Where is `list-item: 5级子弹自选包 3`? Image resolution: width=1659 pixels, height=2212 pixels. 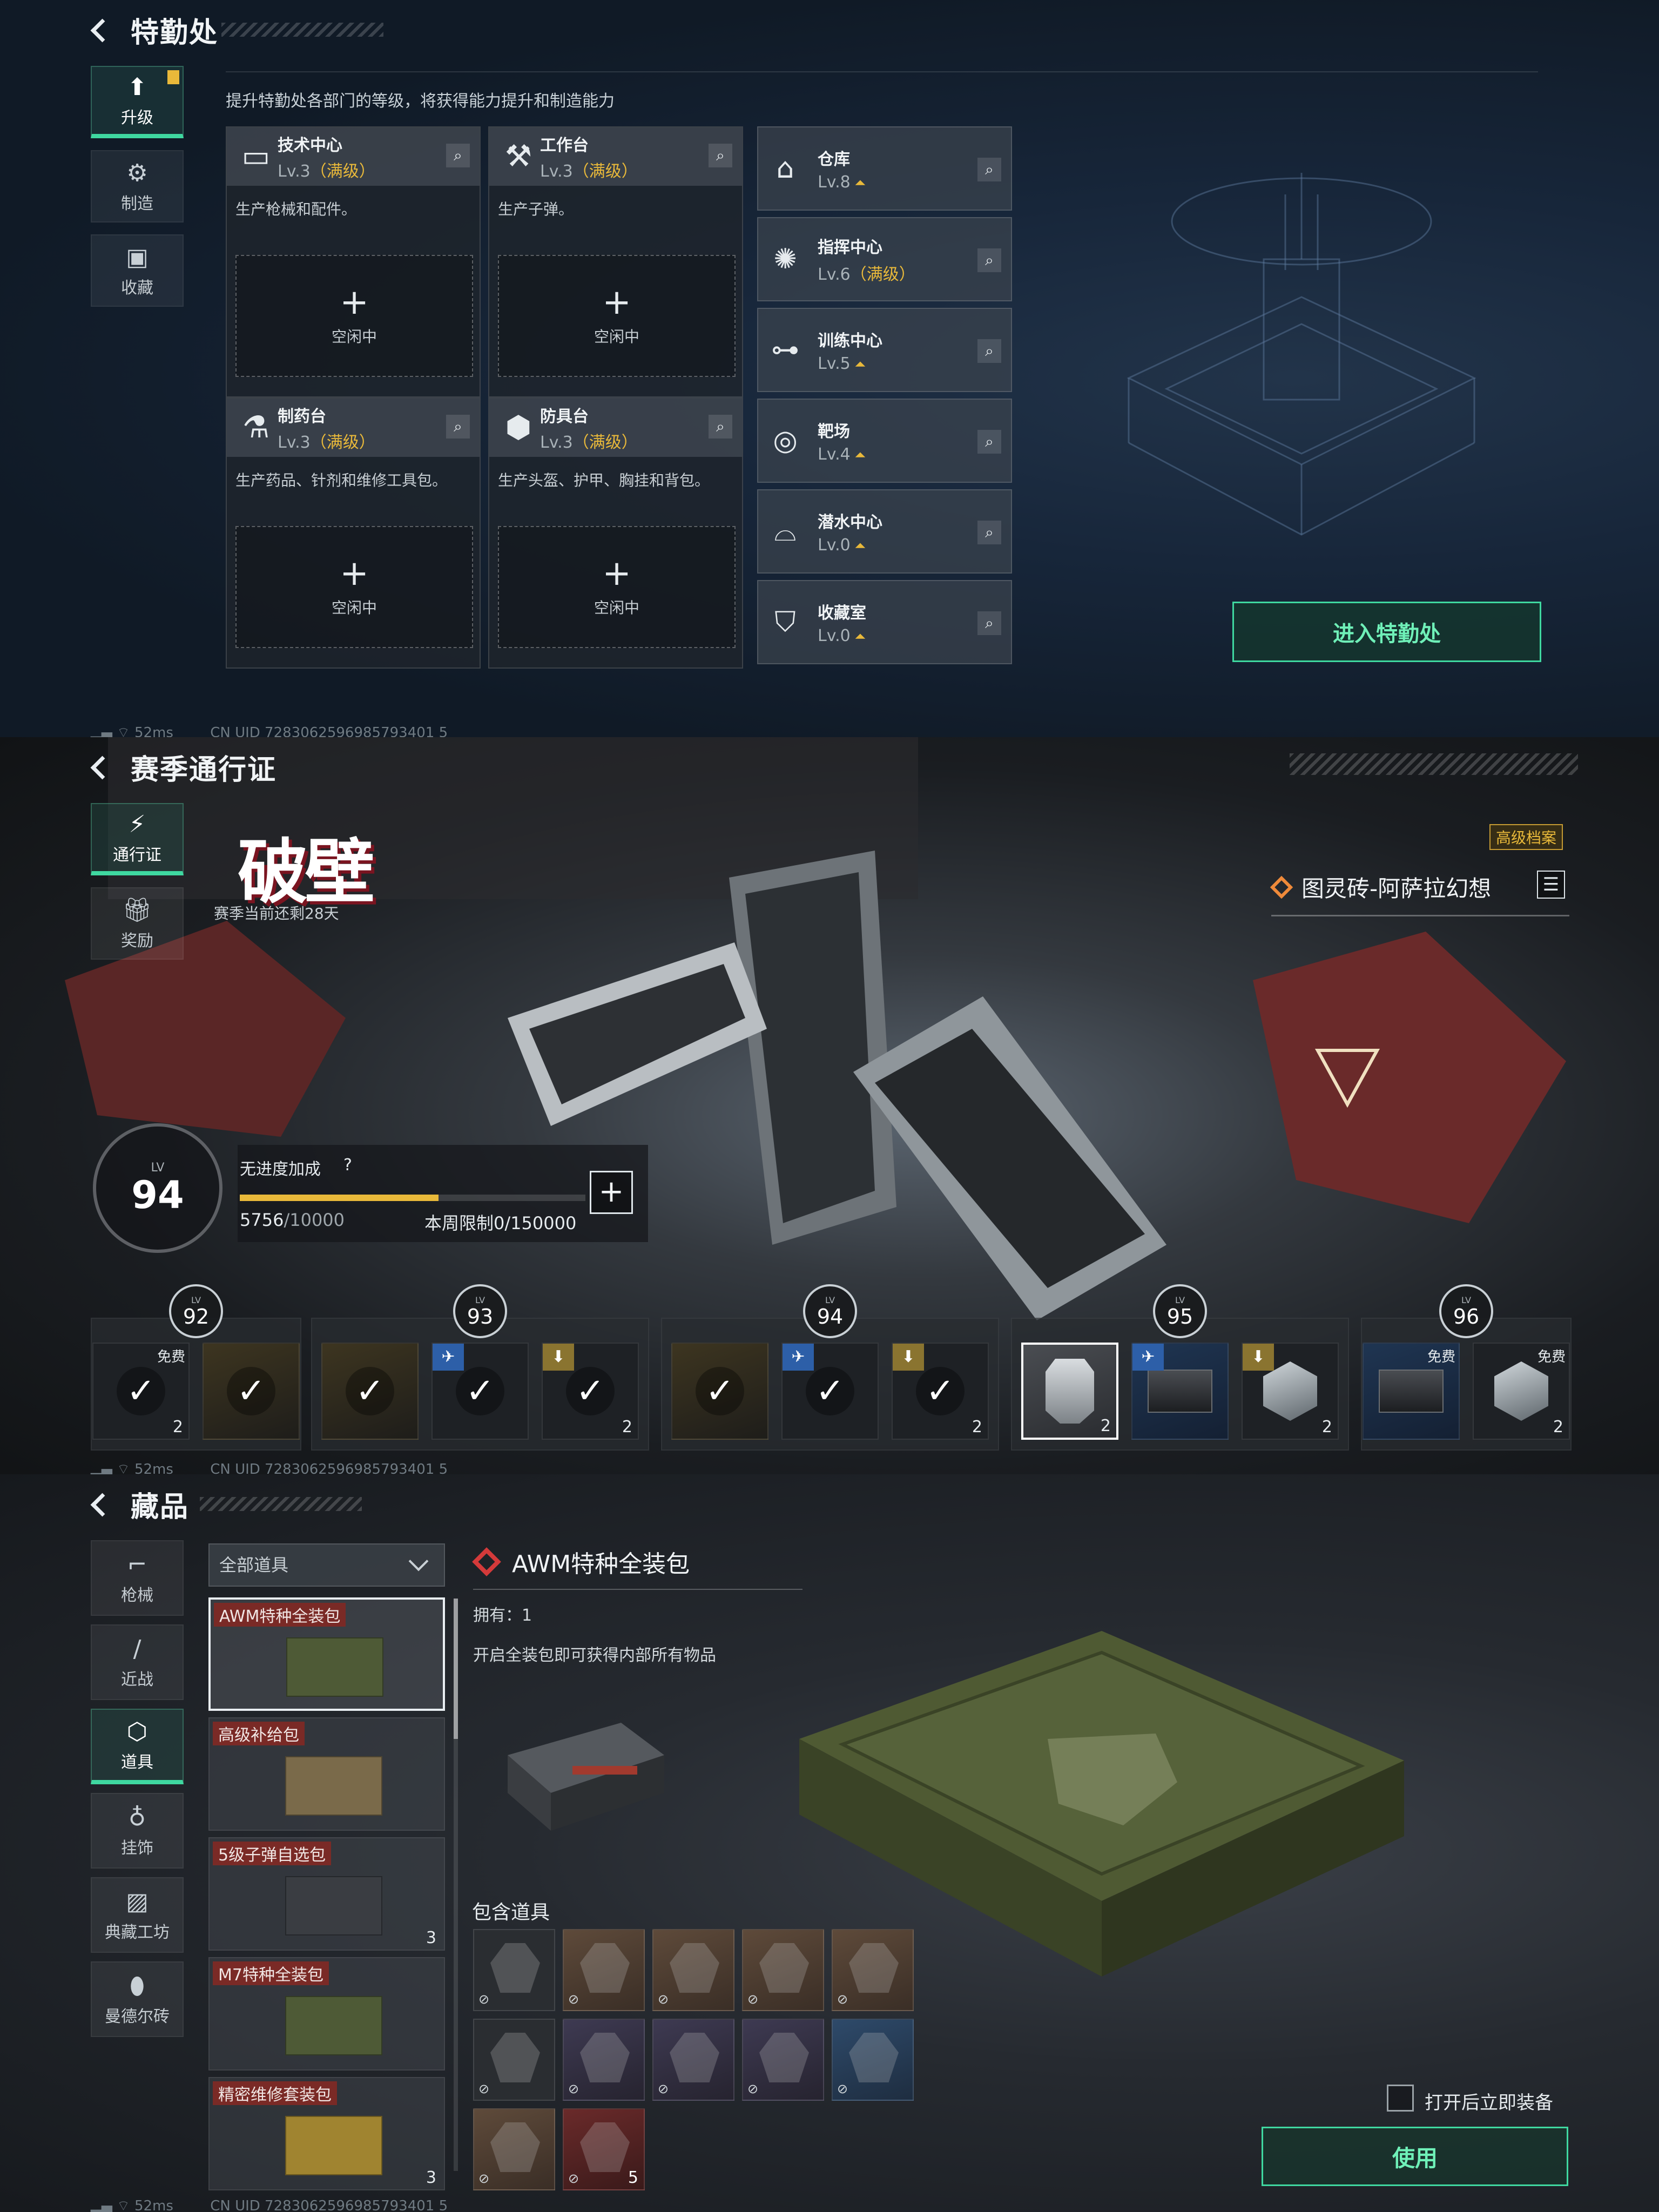 list-item: 5级子弹自选包 3 is located at coordinates (326, 1894).